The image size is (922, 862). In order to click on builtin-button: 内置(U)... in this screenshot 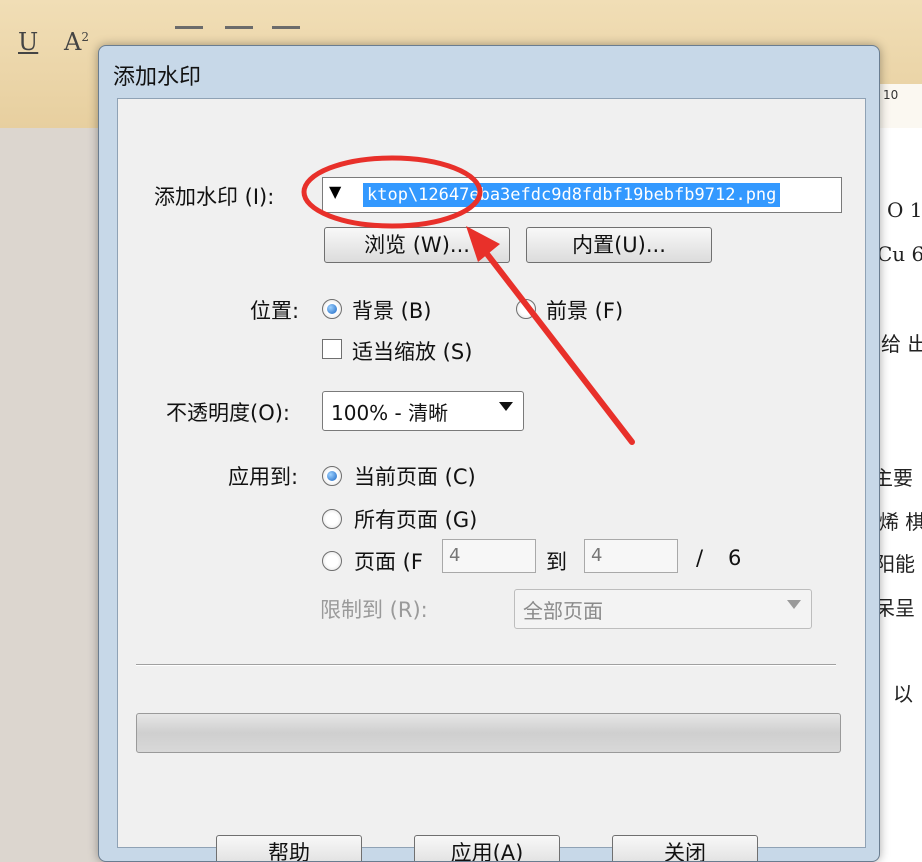, I will do `click(619, 245)`.